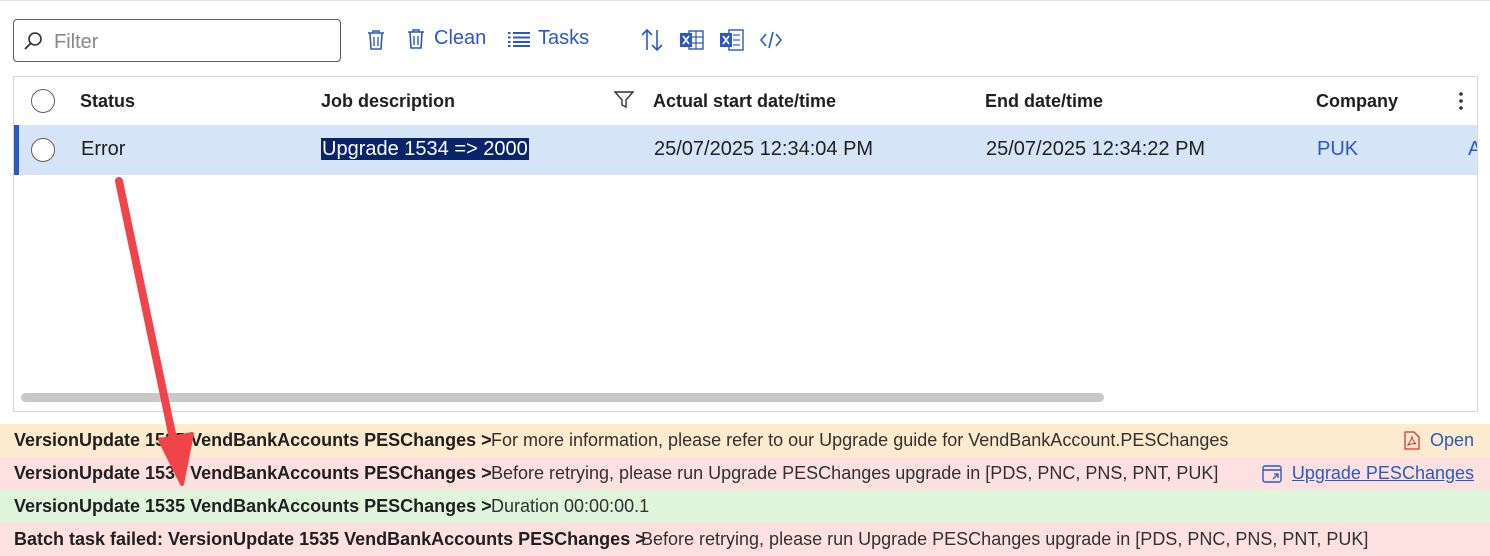 This screenshot has width=1490, height=556. What do you see at coordinates (1272, 473) in the screenshot?
I see `open-form-icon` at bounding box center [1272, 473].